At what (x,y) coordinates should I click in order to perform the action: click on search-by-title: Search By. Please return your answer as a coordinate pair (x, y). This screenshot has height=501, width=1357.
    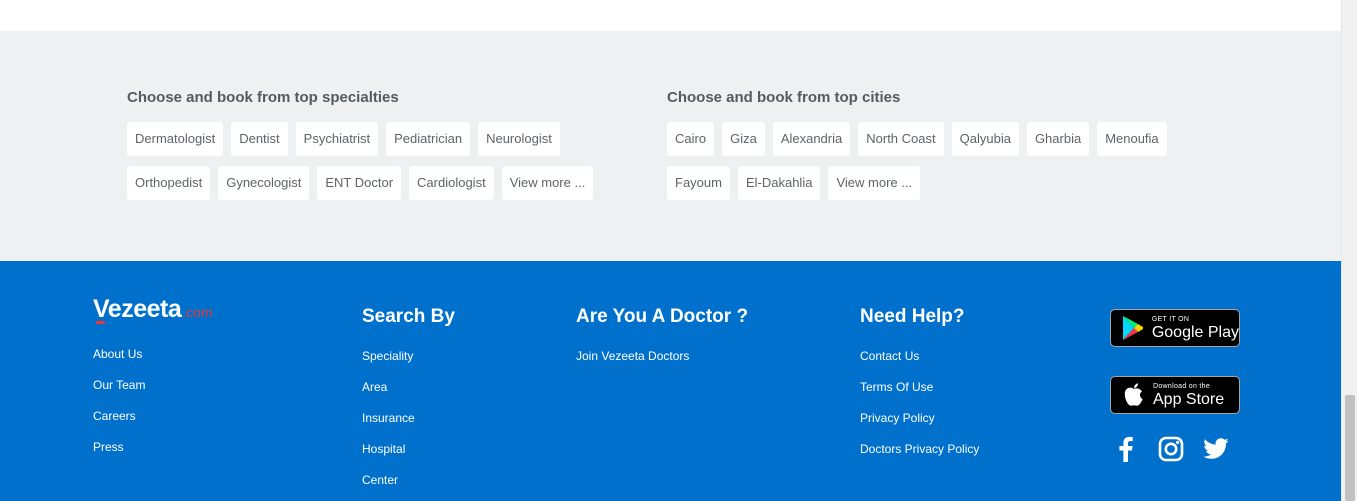
    Looking at the image, I should click on (408, 316).